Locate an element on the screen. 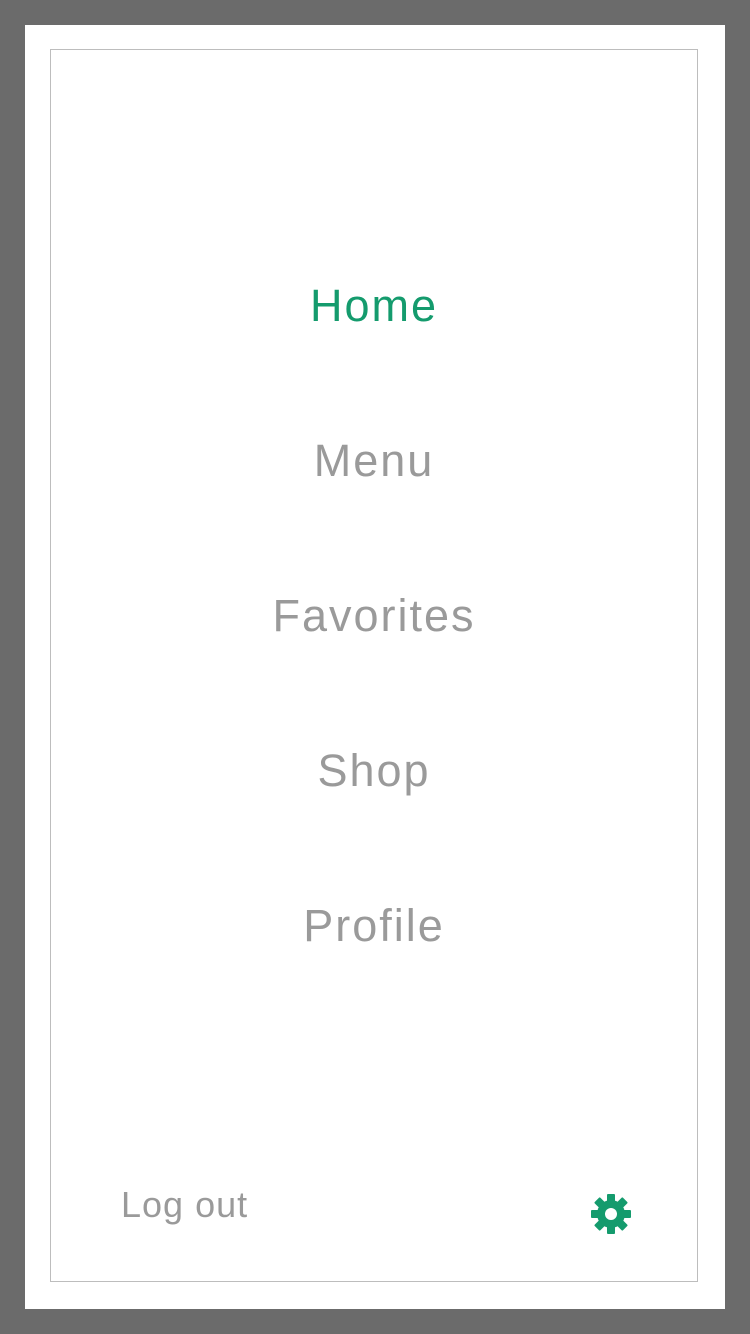  nav-item-favorites: Favorites is located at coordinates (374, 616).